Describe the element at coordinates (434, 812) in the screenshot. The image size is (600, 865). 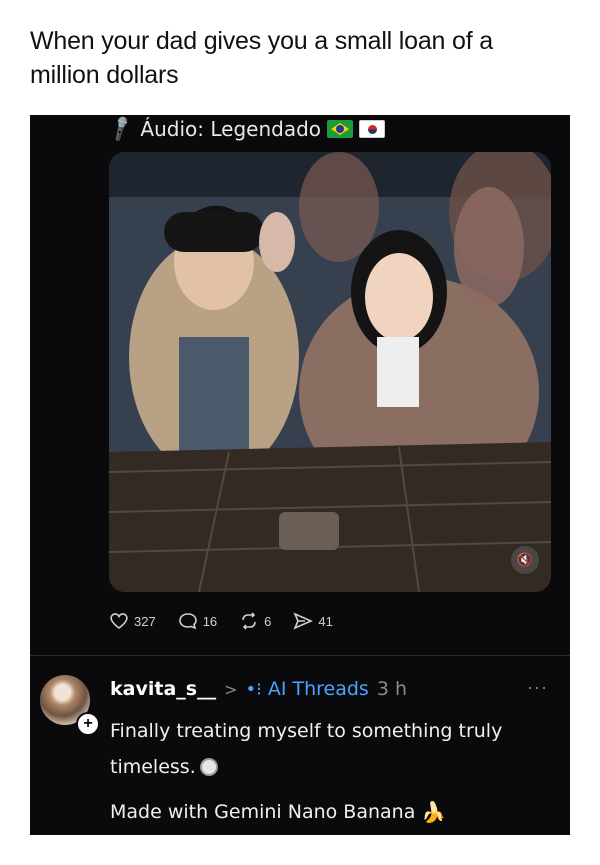
I see `banana-icon: 🍌` at that location.